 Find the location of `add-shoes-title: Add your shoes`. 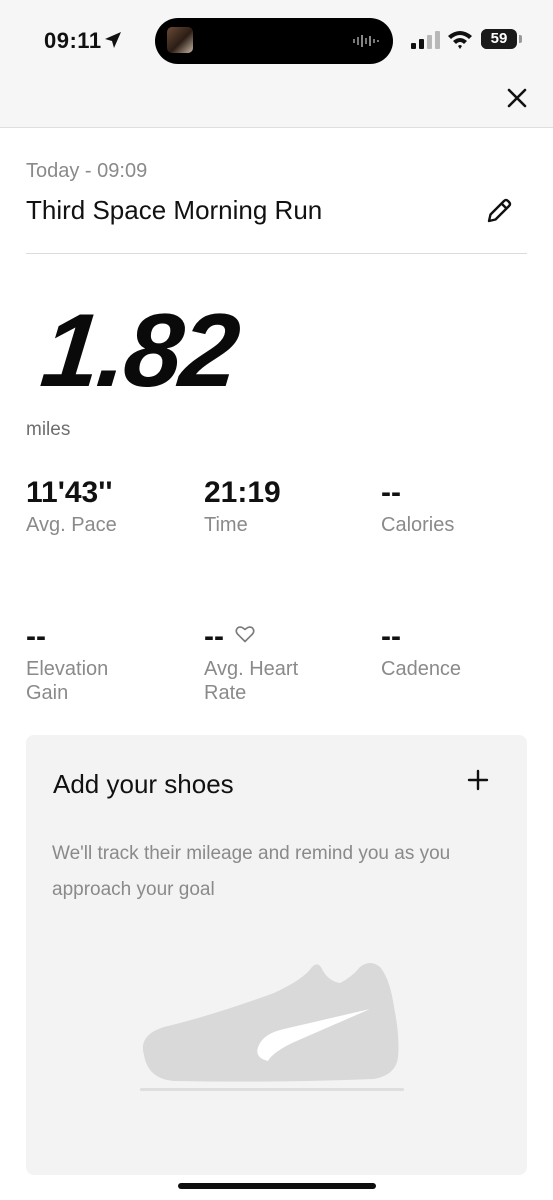

add-shoes-title: Add your shoes is located at coordinates (143, 784).